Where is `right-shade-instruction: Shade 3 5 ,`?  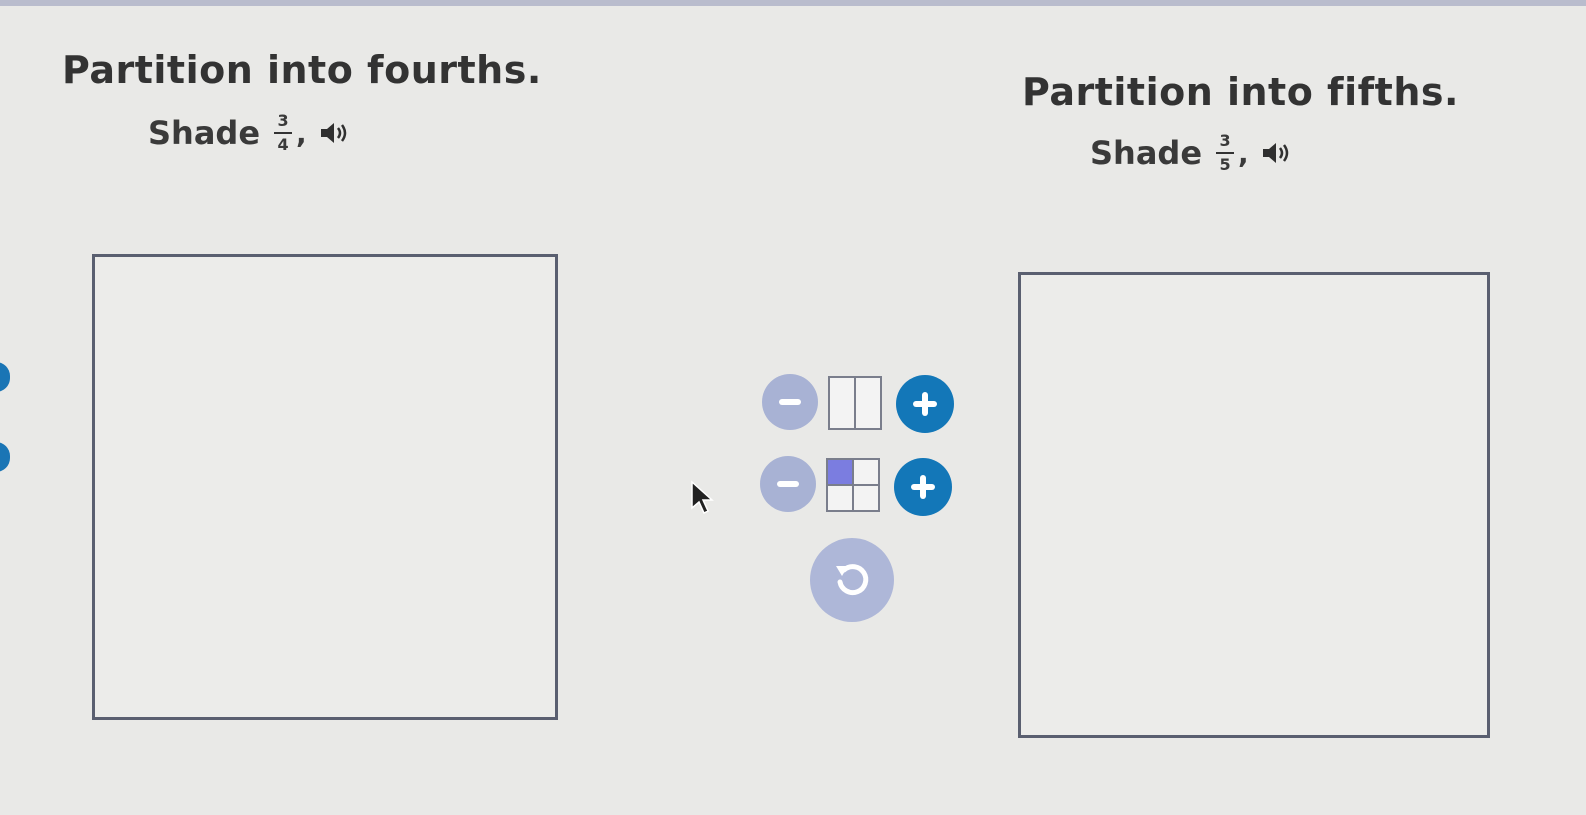 right-shade-instruction: Shade 3 5 , is located at coordinates (1190, 153).